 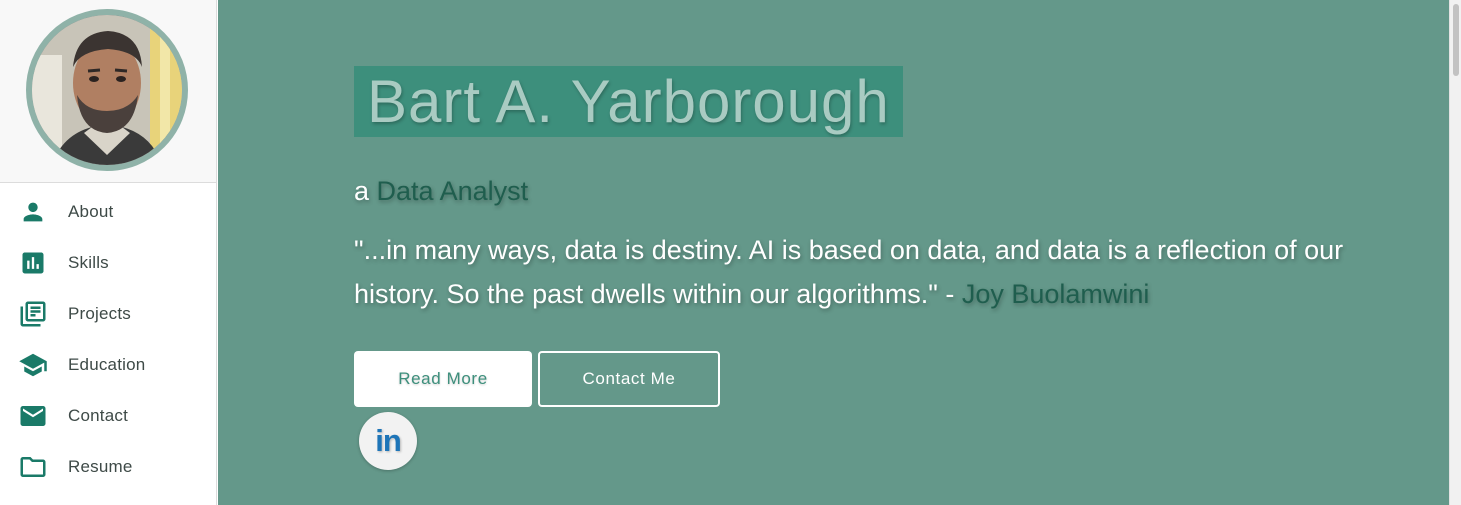 What do you see at coordinates (100, 466) in the screenshot?
I see `sidebar-item-label: Resume` at bounding box center [100, 466].